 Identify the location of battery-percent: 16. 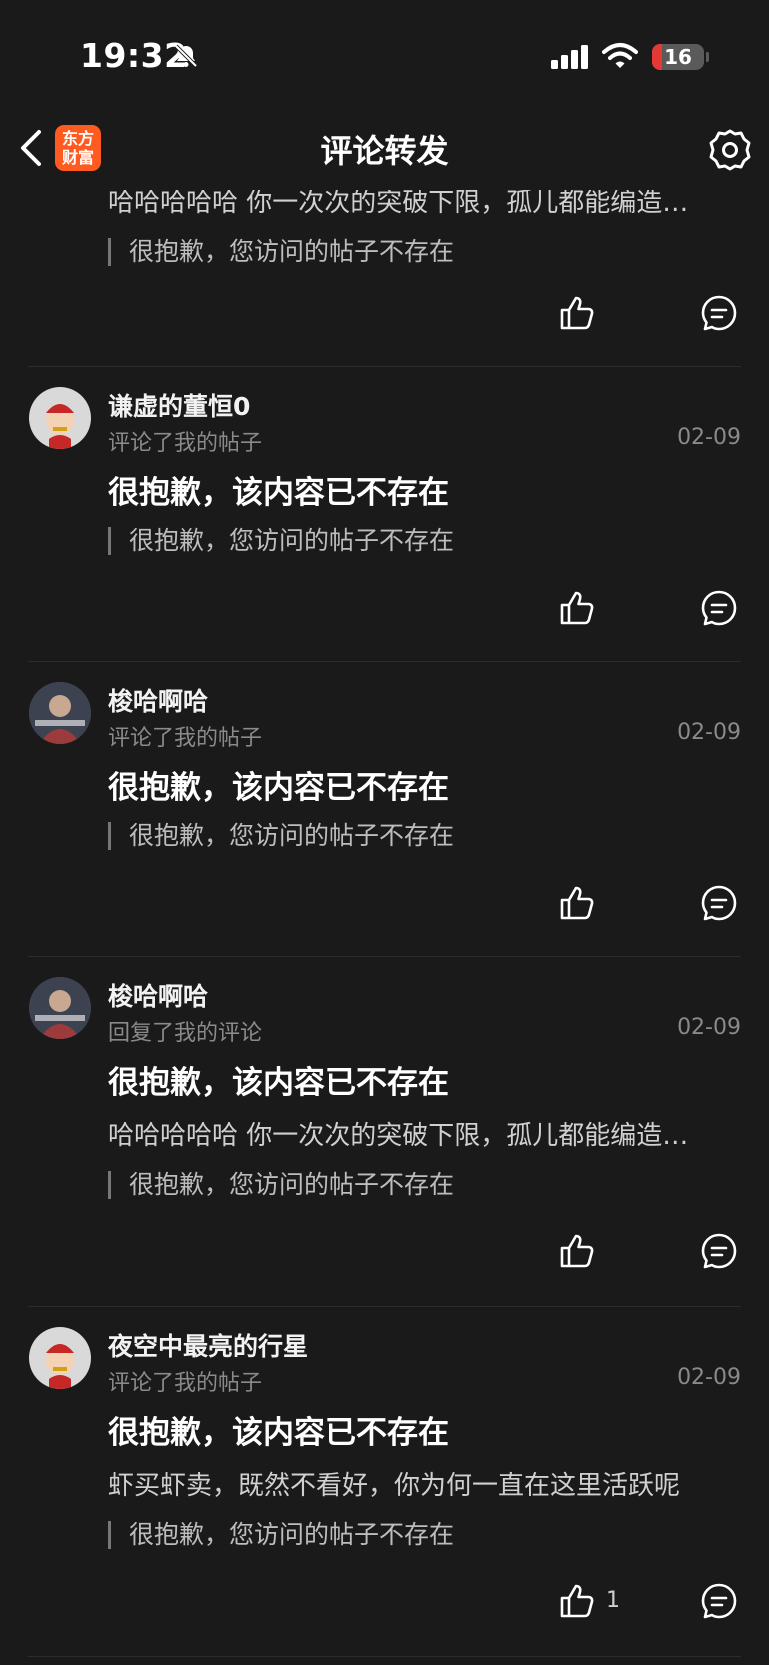
(678, 57).